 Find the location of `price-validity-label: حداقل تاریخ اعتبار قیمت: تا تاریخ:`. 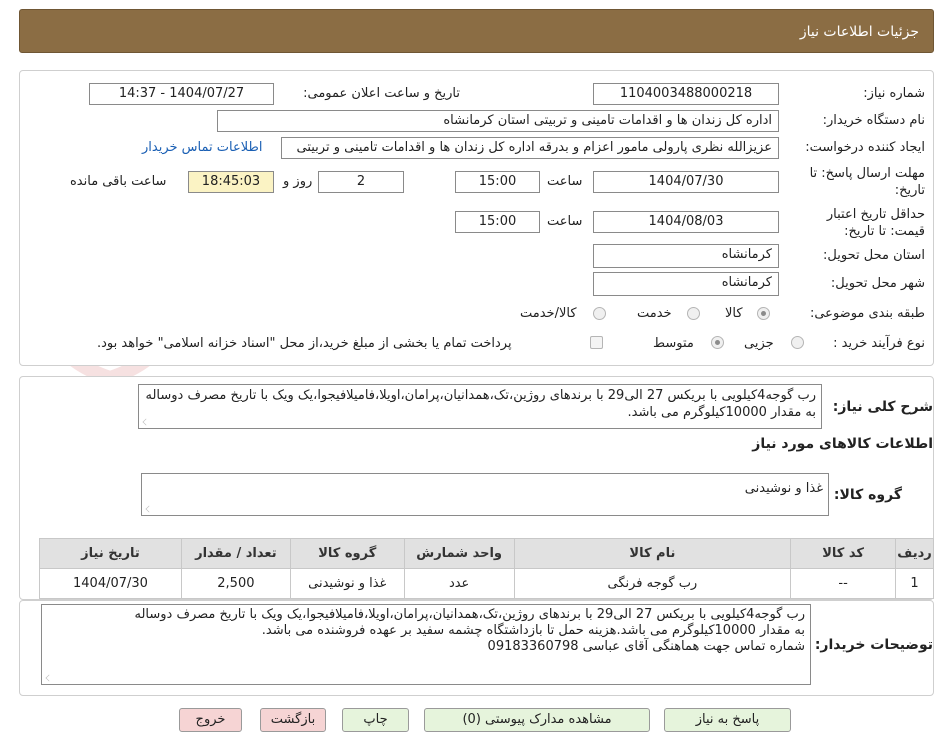

price-validity-label: حداقل تاریخ اعتبار قیمت: تا تاریخ: is located at coordinates (876, 223).